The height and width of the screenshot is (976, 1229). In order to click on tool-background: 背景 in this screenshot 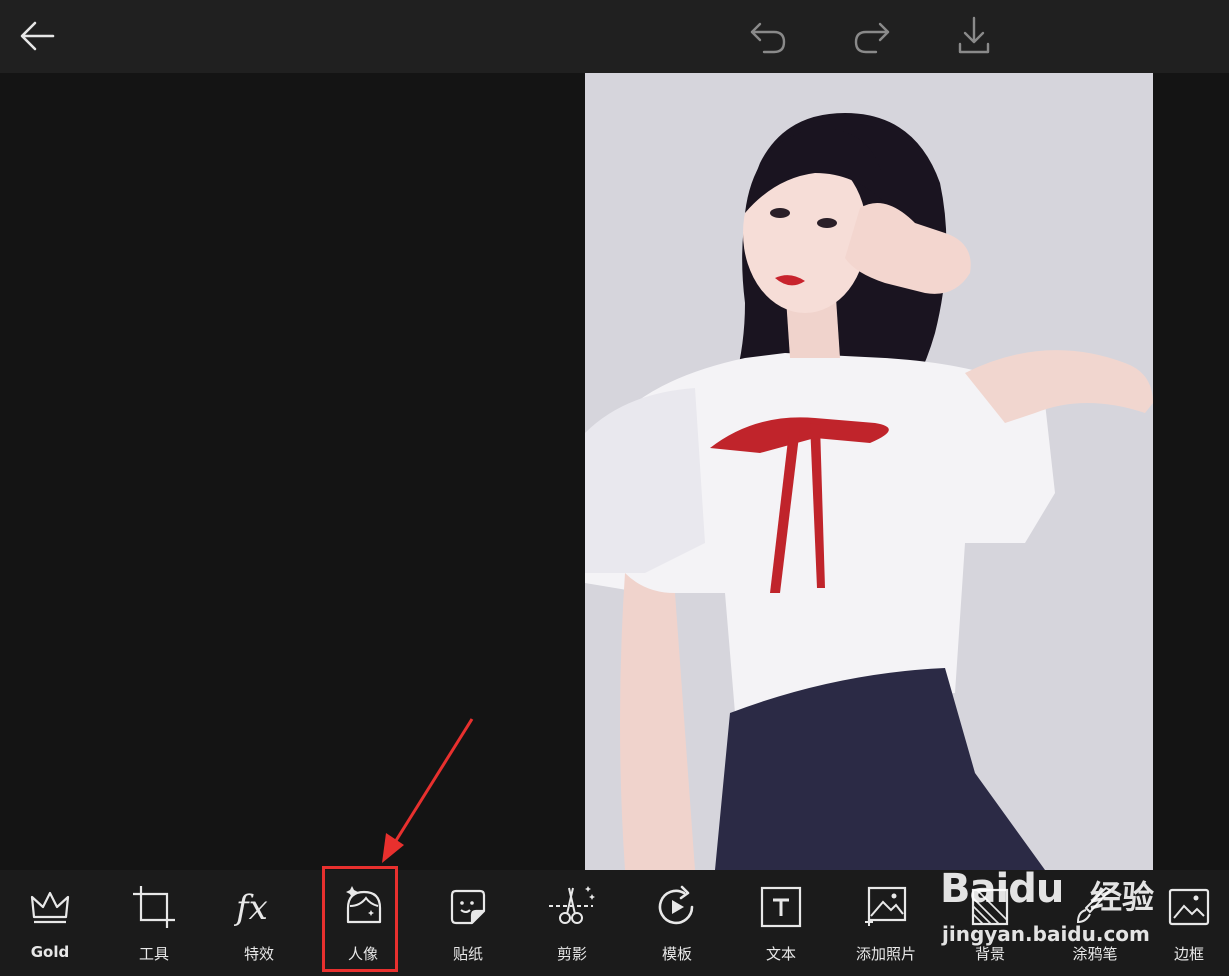, I will do `click(990, 923)`.